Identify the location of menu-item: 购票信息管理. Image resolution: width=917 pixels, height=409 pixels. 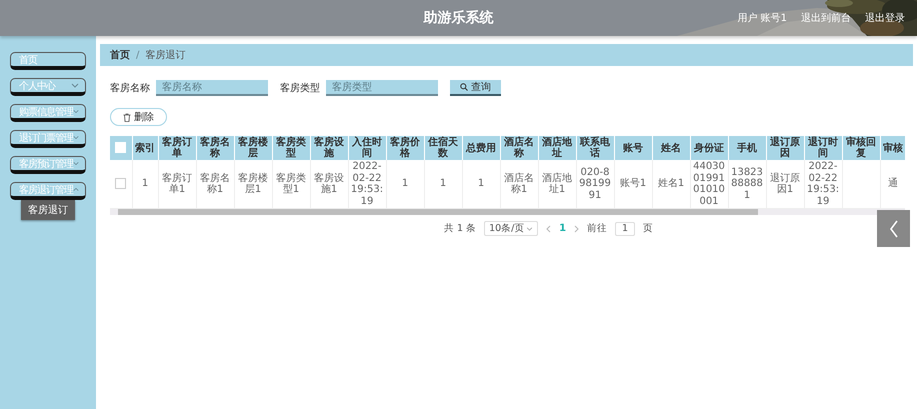
(48, 113).